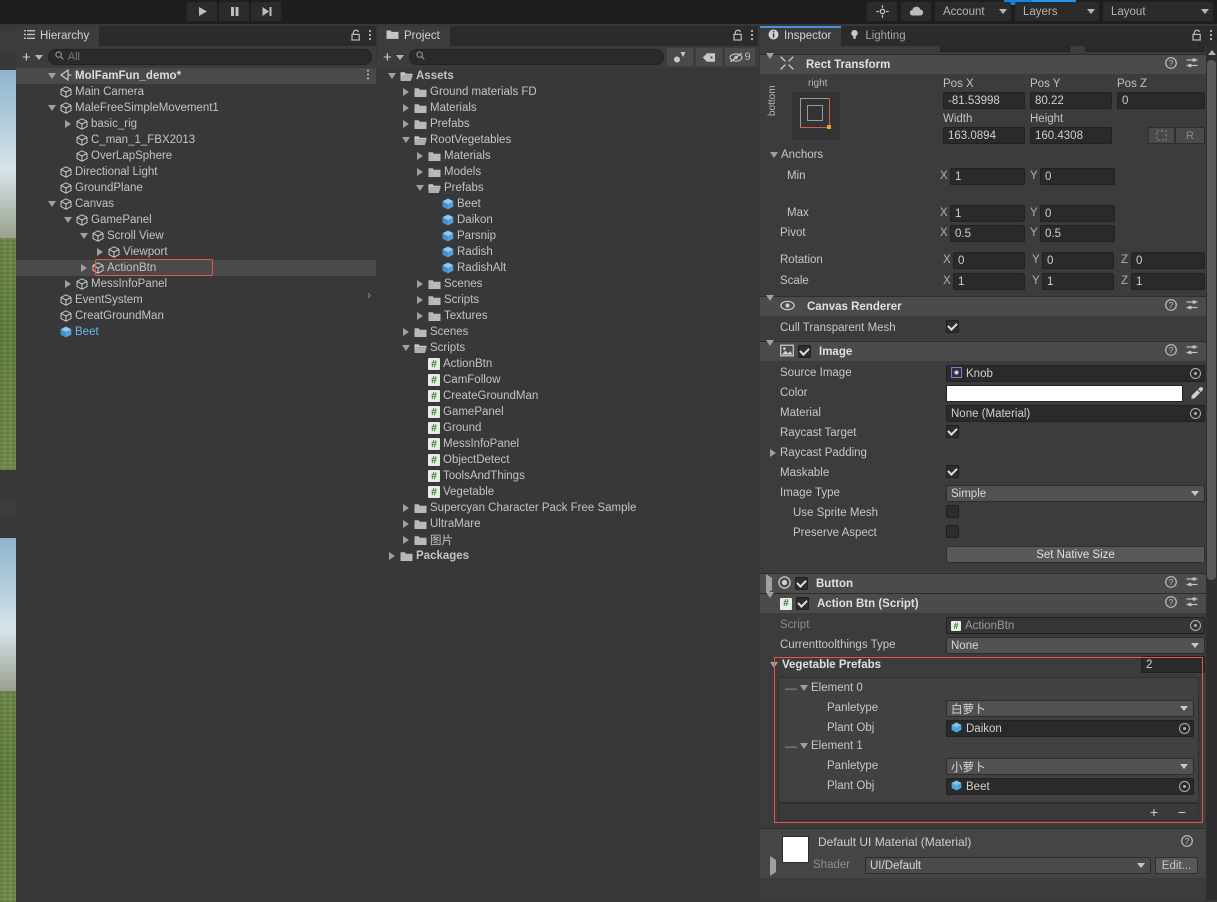  What do you see at coordinates (1182, 812) in the screenshot?
I see `array-remove-button: −` at bounding box center [1182, 812].